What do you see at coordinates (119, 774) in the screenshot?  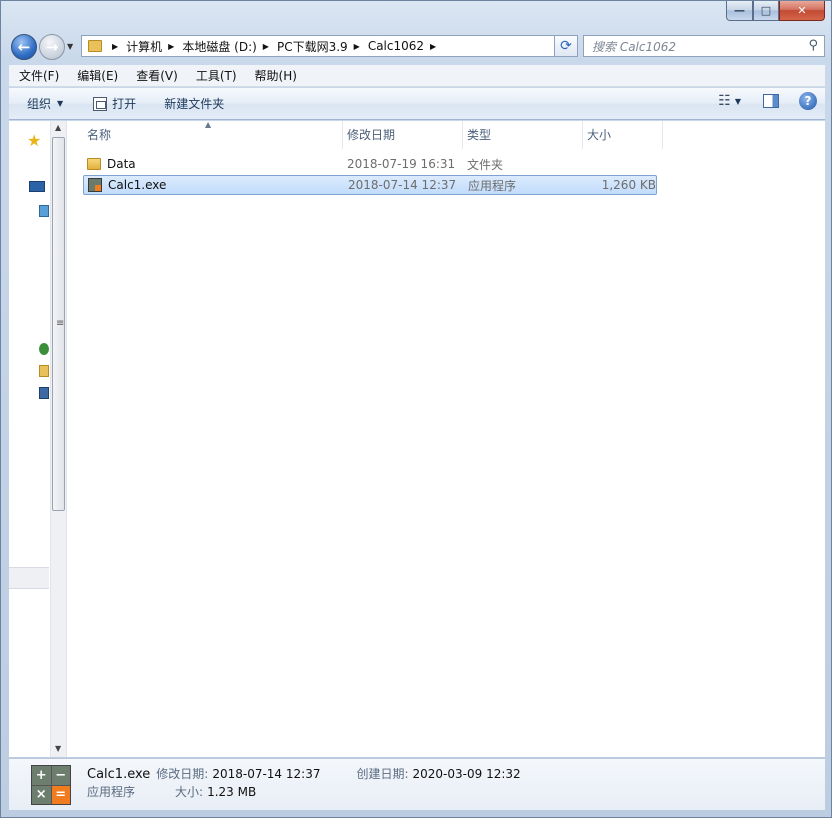 I see `details-file-name: Calc1.exe` at bounding box center [119, 774].